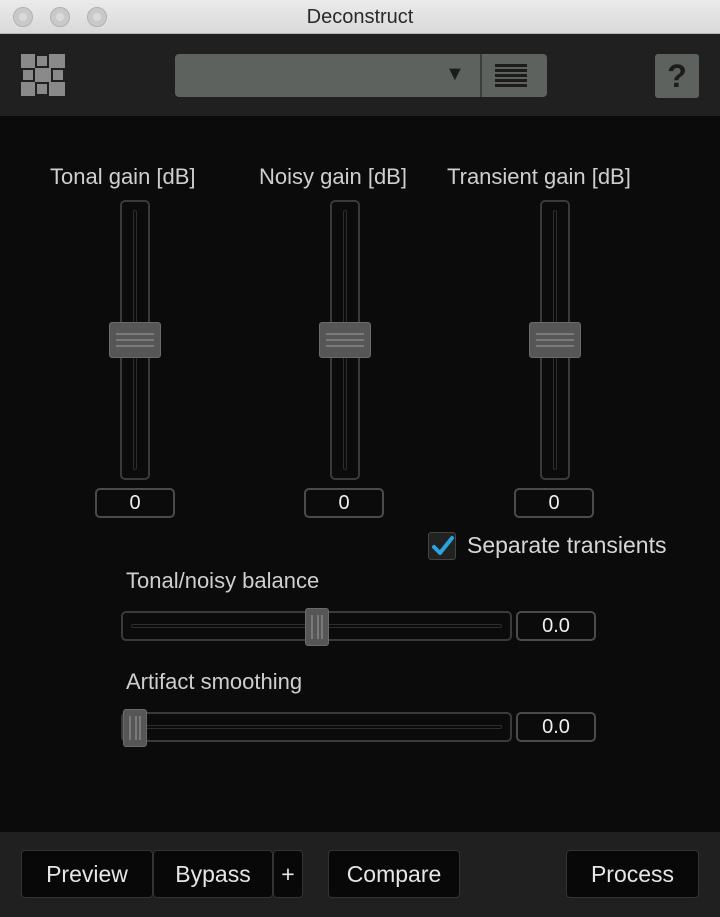  I want to click on toolbar: ▼ ?, so click(360, 75).